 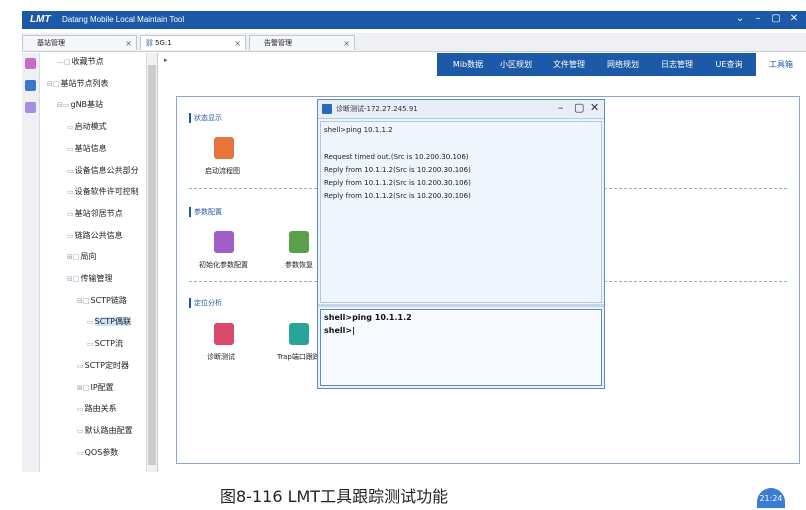 I want to click on shell-input: shell>ping 10.1.1.2 shell>|, so click(x=461, y=347).